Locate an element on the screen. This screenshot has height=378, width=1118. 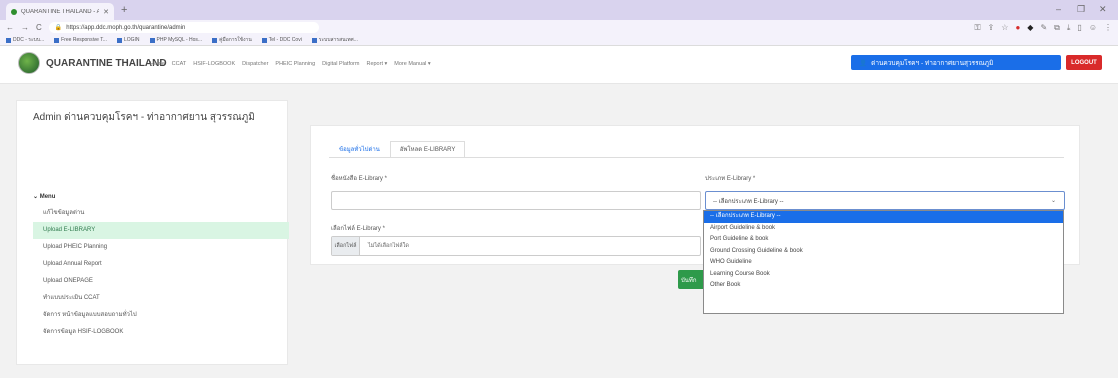
nav-link: CCAT is located at coordinates (179, 64).